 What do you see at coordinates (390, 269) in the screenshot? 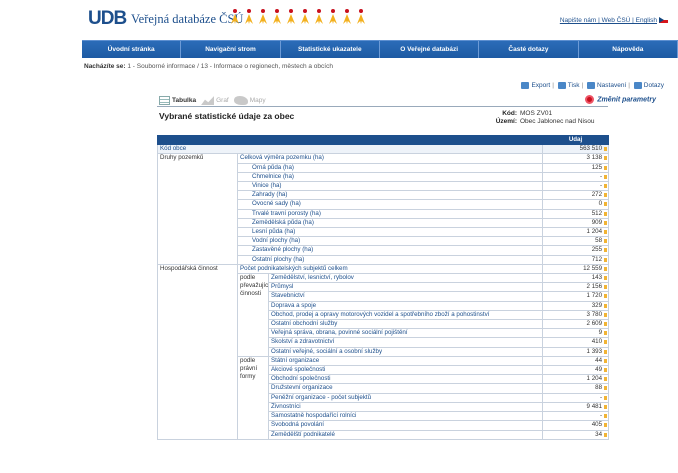
I see `row-label: Počet podnikatelských subjektů celkem` at bounding box center [390, 269].